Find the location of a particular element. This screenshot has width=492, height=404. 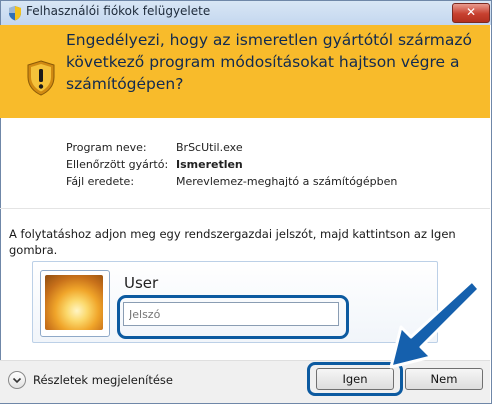

password-input is located at coordinates (231, 314).